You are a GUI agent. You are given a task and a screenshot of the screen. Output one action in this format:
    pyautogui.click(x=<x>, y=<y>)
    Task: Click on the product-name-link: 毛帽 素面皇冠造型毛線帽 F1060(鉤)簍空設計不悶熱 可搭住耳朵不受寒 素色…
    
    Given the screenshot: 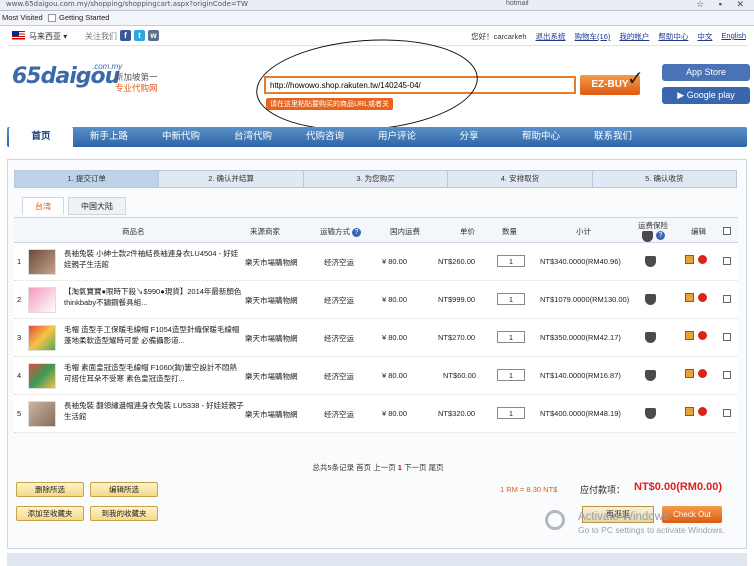 What is the action you would take?
    pyautogui.click(x=154, y=373)
    